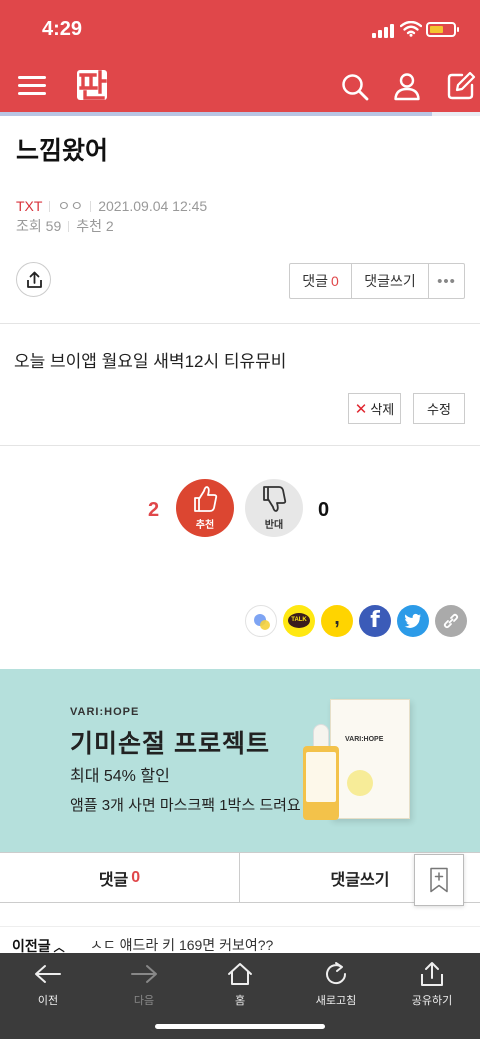 The height and width of the screenshot is (1039, 480). I want to click on share-twitter-icon, so click(413, 621).